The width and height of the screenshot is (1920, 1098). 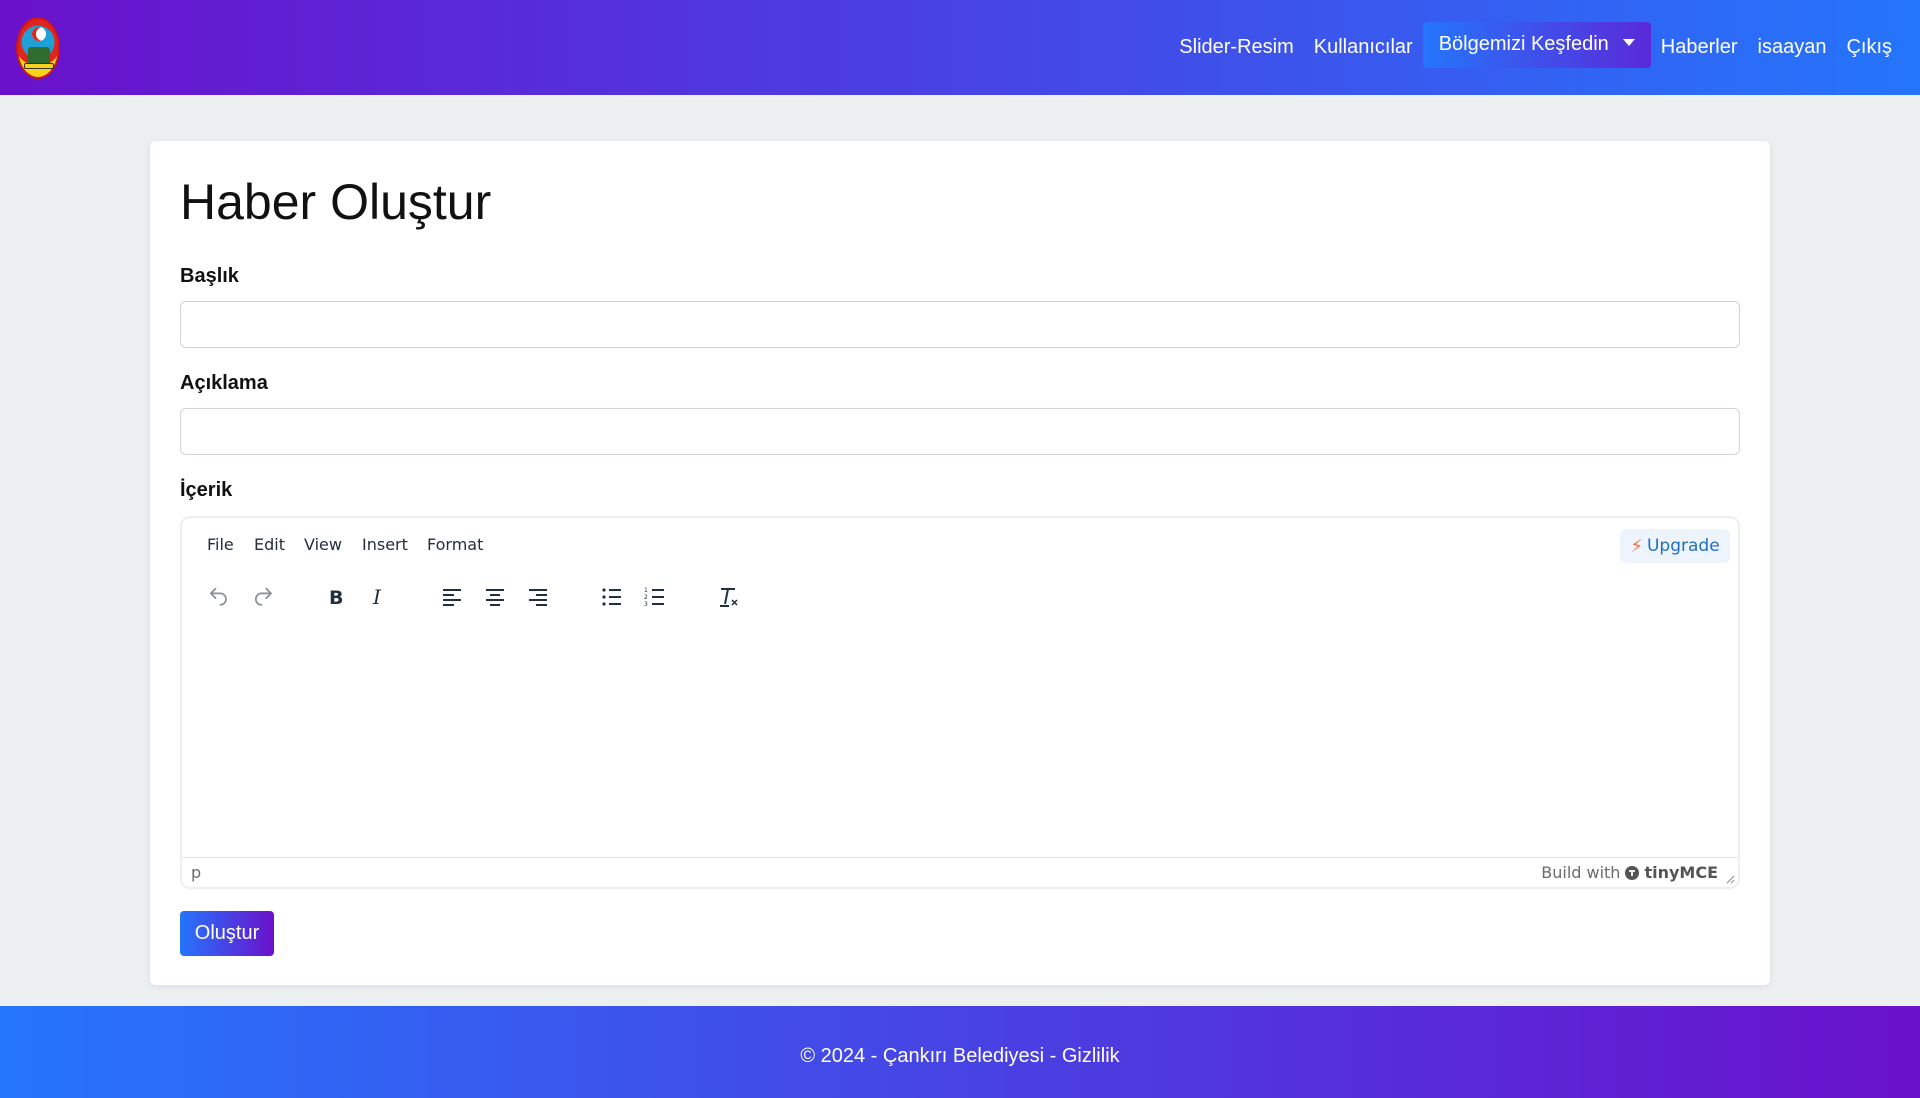 I want to click on editor-toolbar: B I 123, so click(x=960, y=597).